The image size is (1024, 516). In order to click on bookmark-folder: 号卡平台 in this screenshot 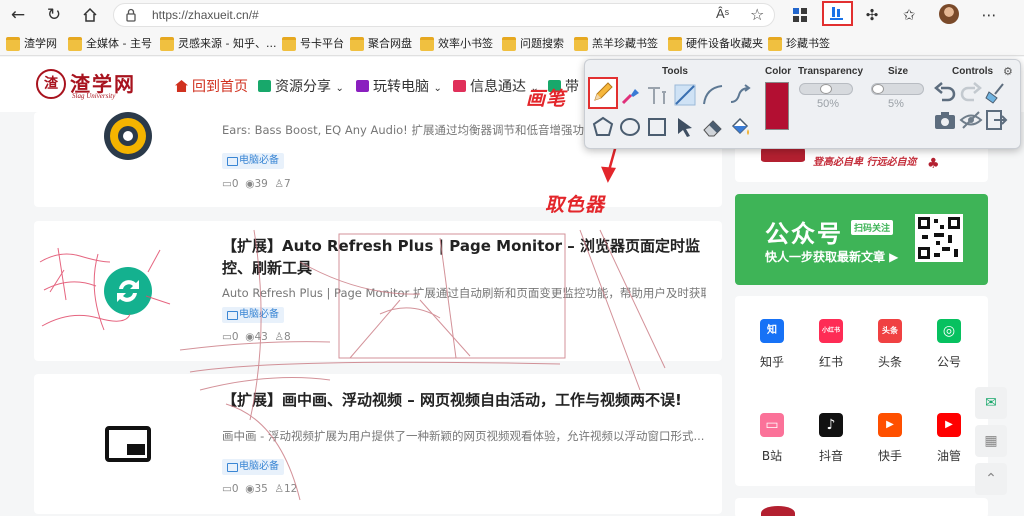, I will do `click(313, 43)`.